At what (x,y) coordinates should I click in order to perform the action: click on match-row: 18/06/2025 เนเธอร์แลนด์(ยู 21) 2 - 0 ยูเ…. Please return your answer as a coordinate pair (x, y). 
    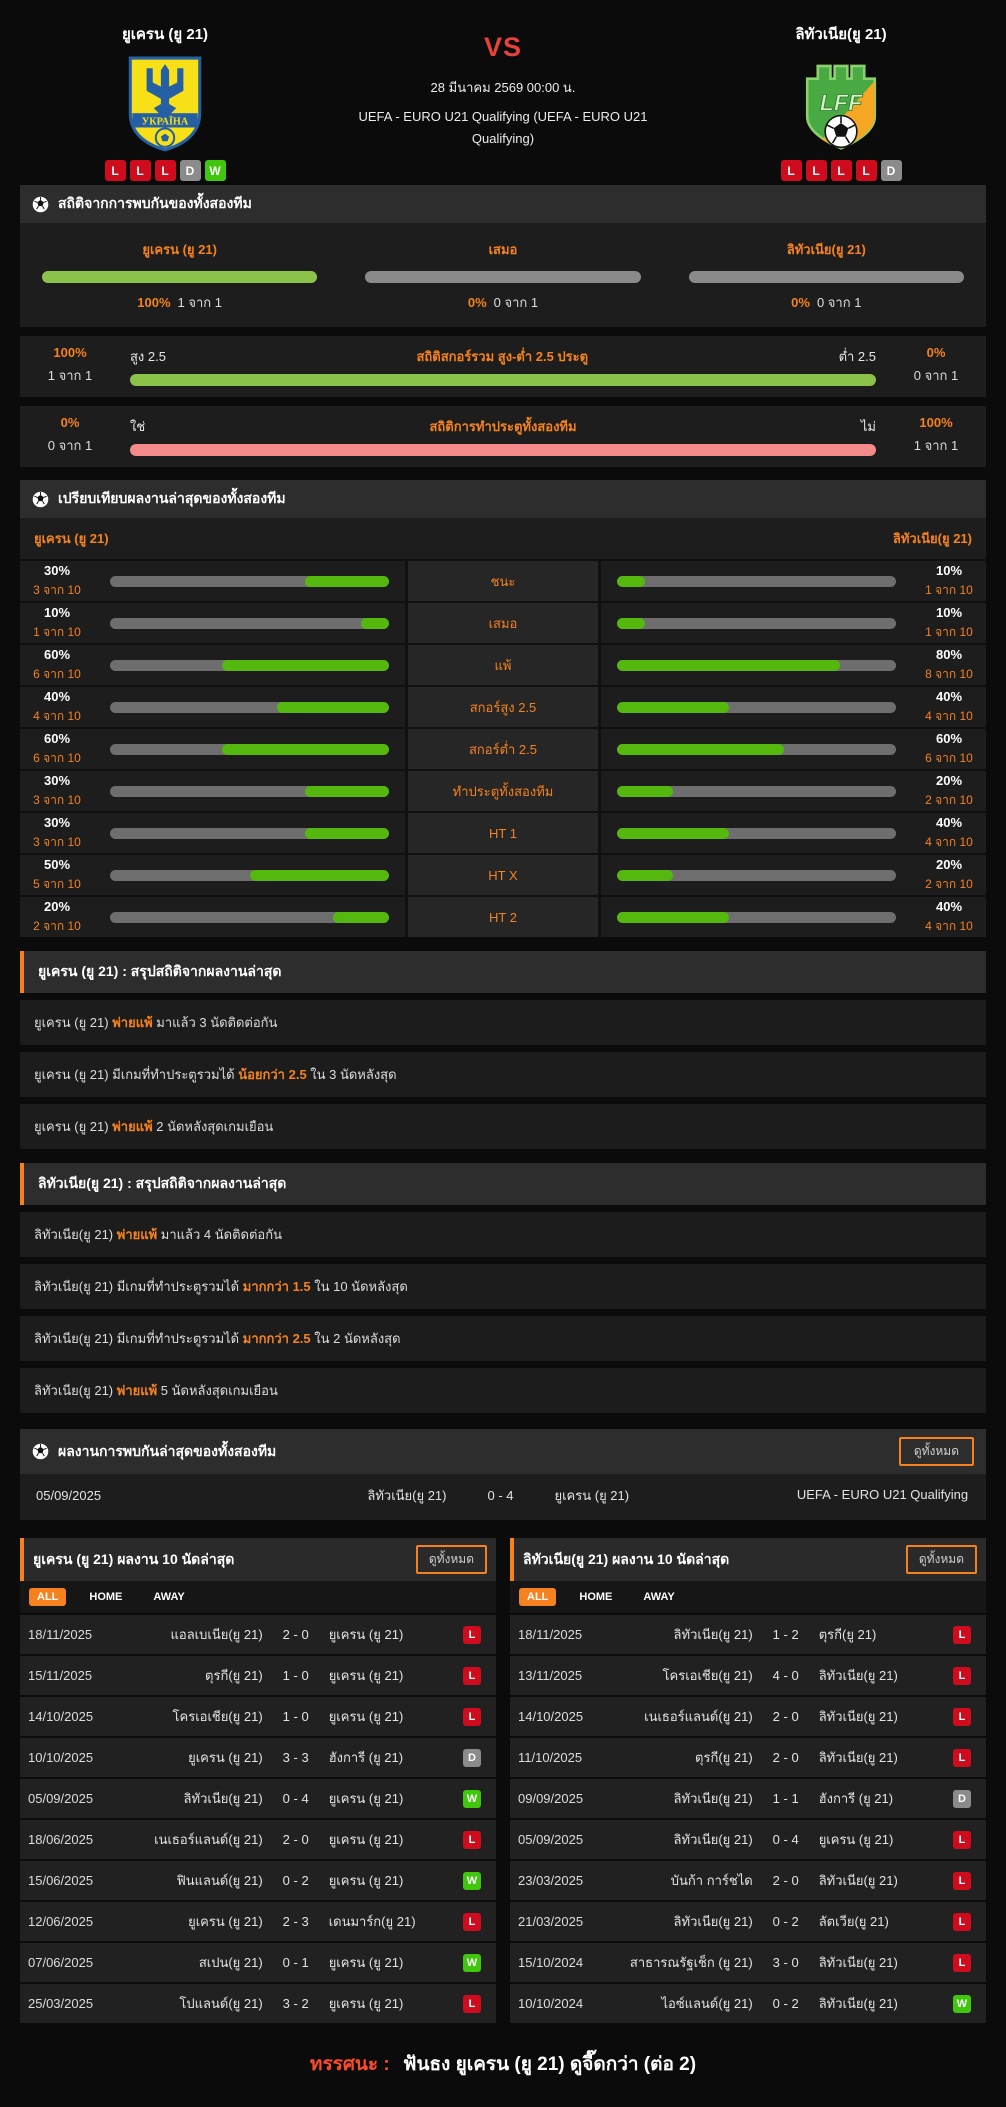
    Looking at the image, I should click on (258, 1839).